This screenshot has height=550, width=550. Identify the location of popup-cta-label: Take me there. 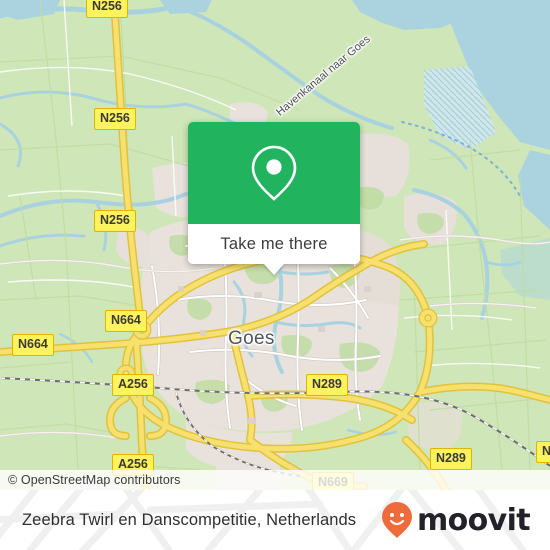
(274, 243).